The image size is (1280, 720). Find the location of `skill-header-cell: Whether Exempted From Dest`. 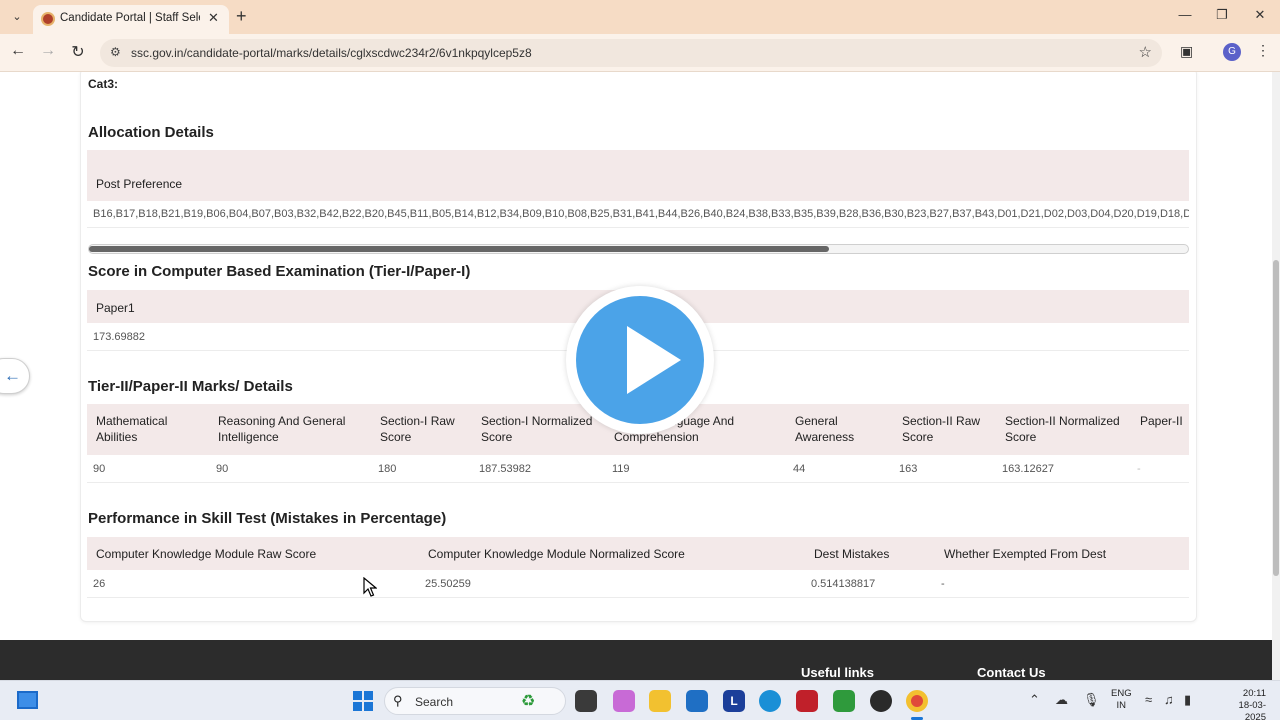

skill-header-cell: Whether Exempted From Dest is located at coordinates (1025, 554).